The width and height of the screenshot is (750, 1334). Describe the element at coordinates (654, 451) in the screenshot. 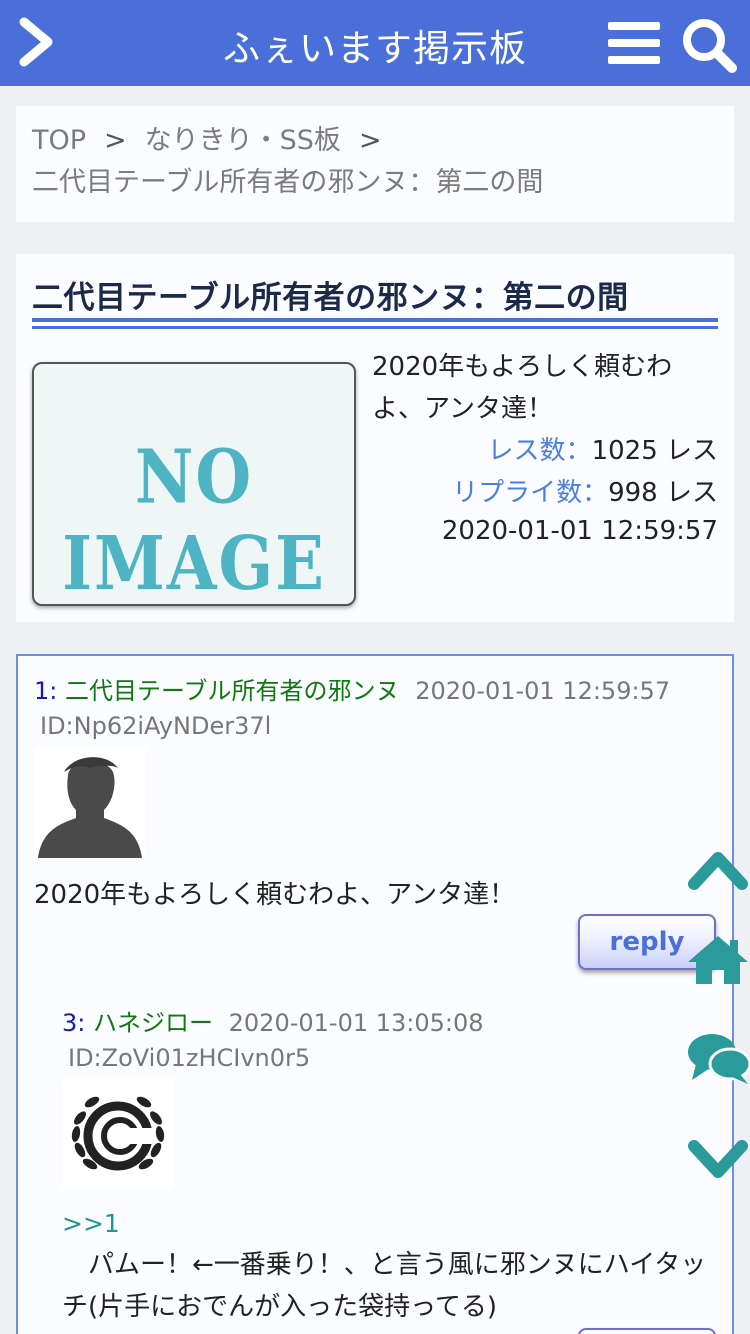

I see `res-count-value: 1025 レス` at that location.